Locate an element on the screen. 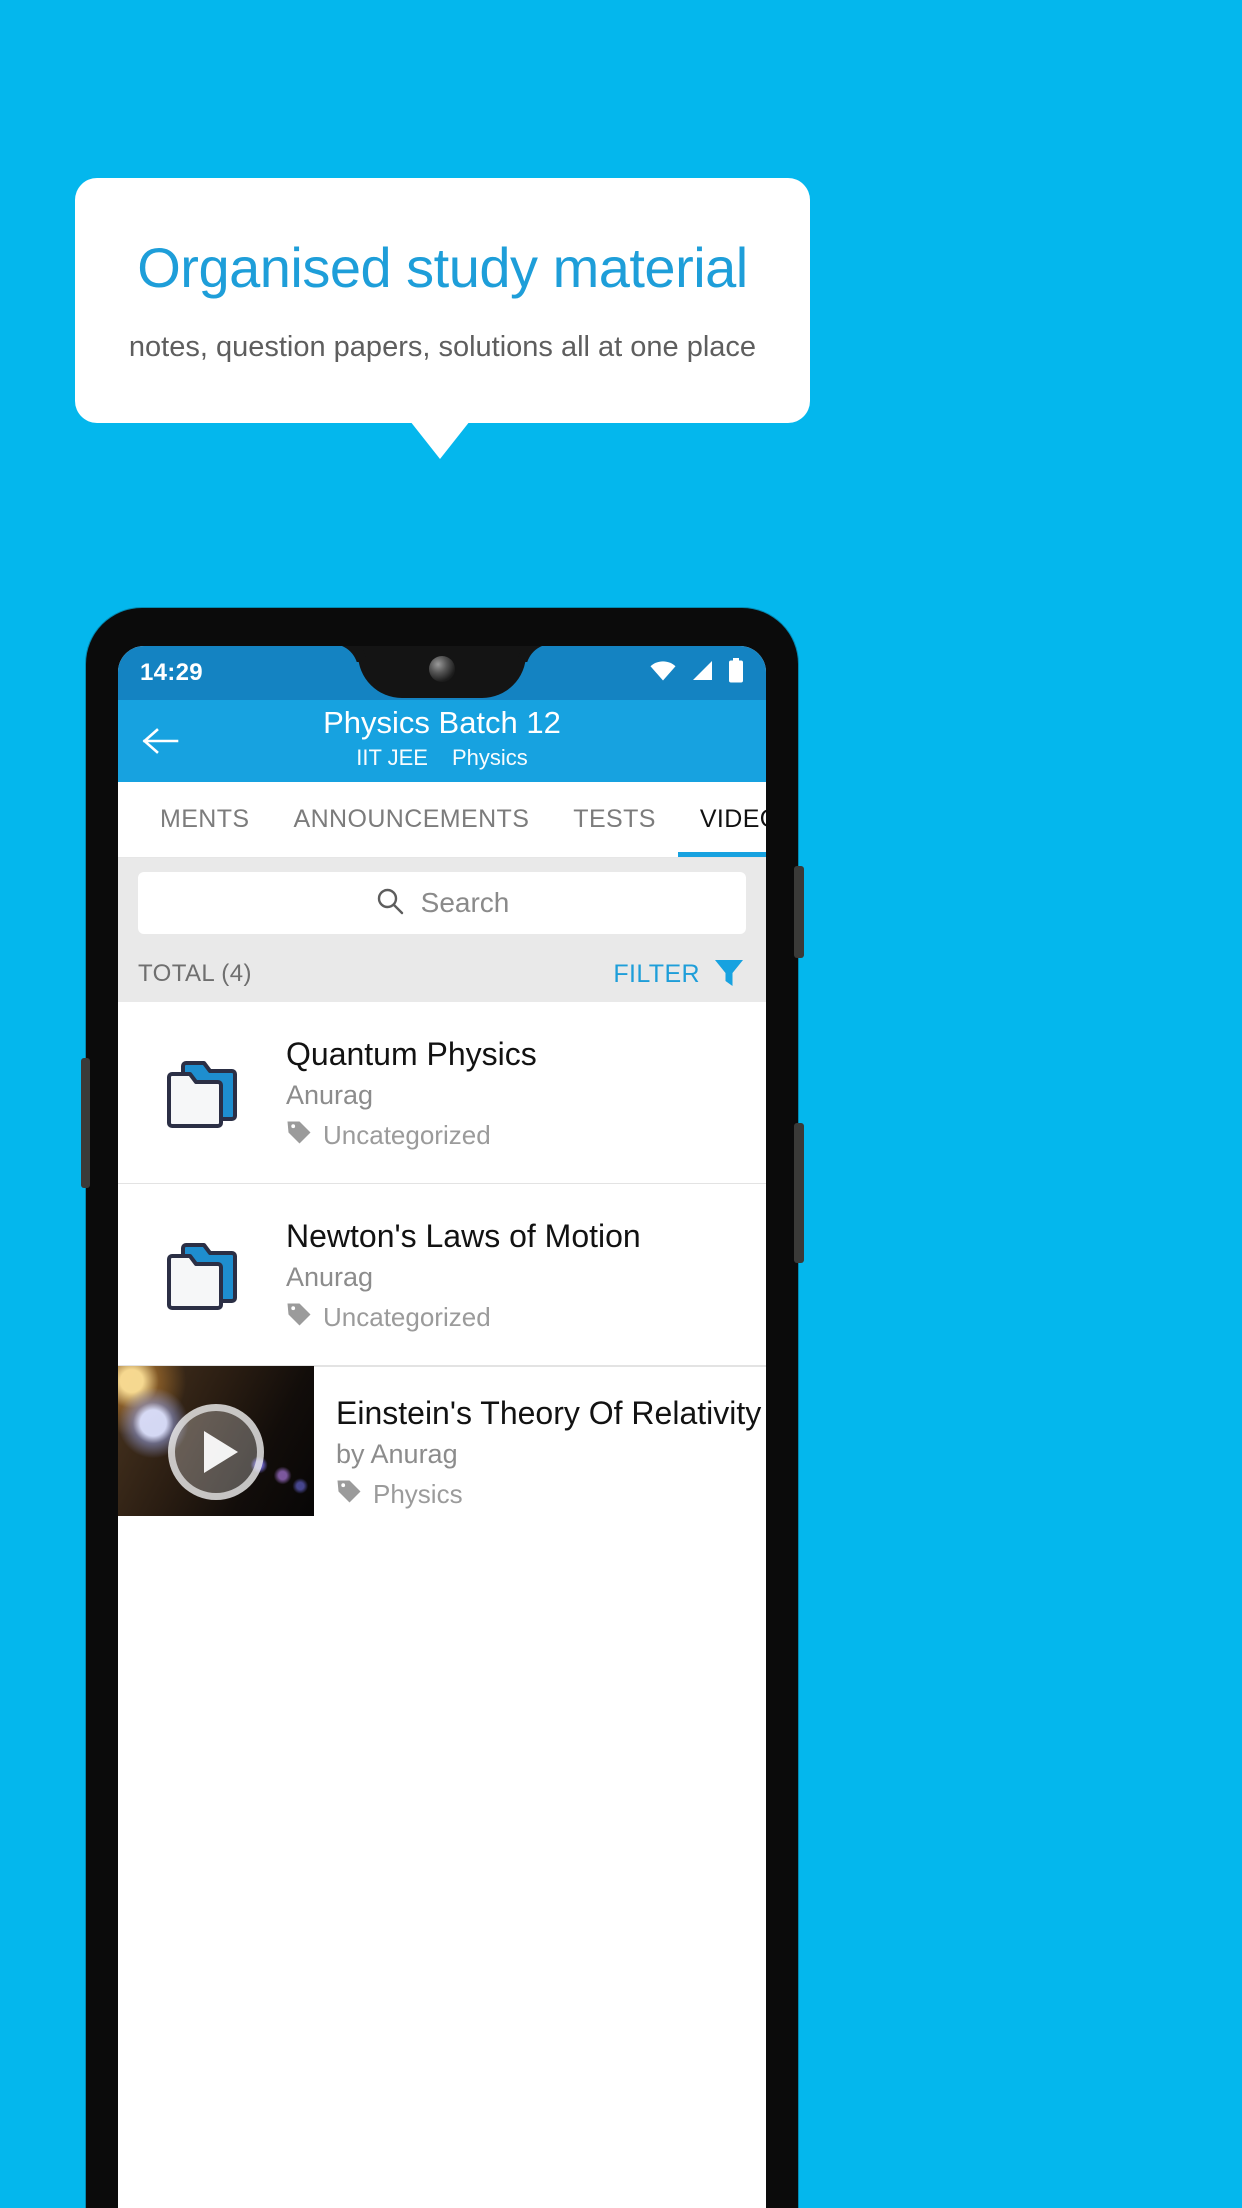 This screenshot has width=1242, height=2208. back-button is located at coordinates (161, 741).